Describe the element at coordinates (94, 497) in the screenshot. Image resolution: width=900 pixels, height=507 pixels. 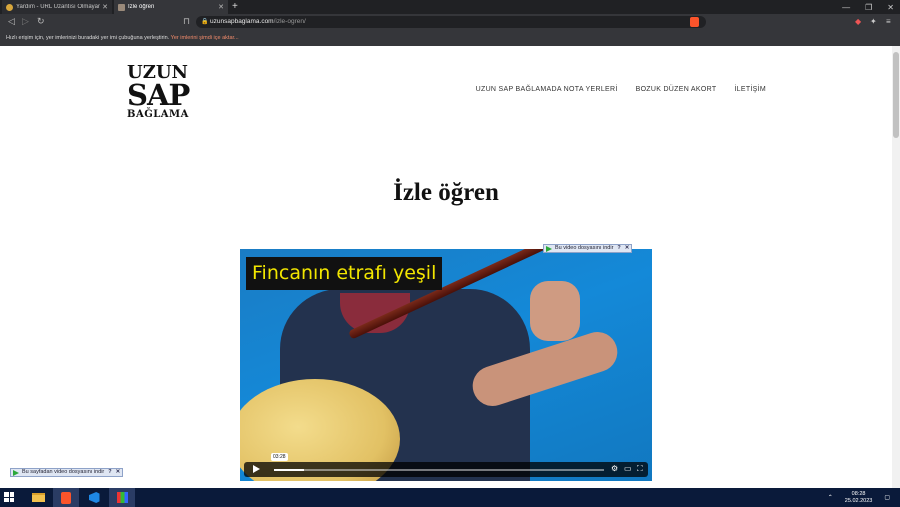
I see `vscode-icon` at that location.